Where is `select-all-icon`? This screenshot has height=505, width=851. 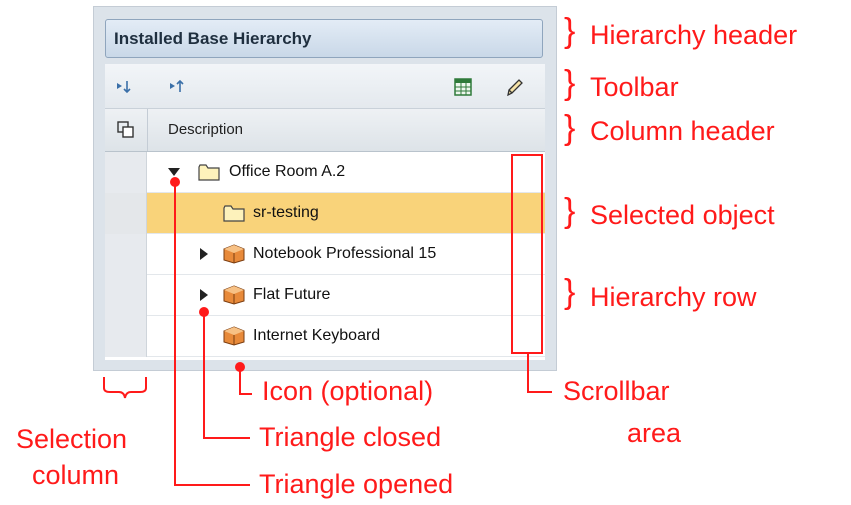 select-all-icon is located at coordinates (126, 132).